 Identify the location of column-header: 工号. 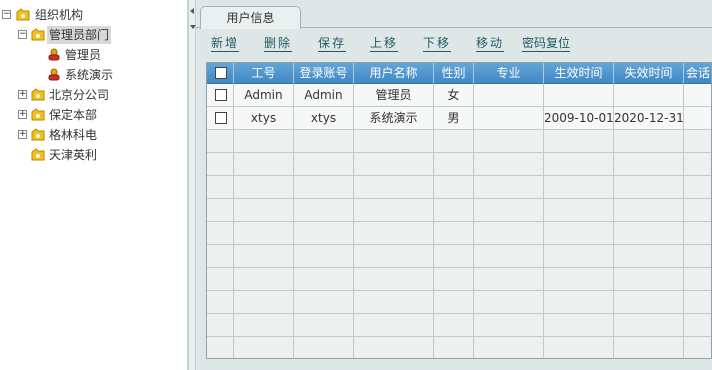
(264, 73).